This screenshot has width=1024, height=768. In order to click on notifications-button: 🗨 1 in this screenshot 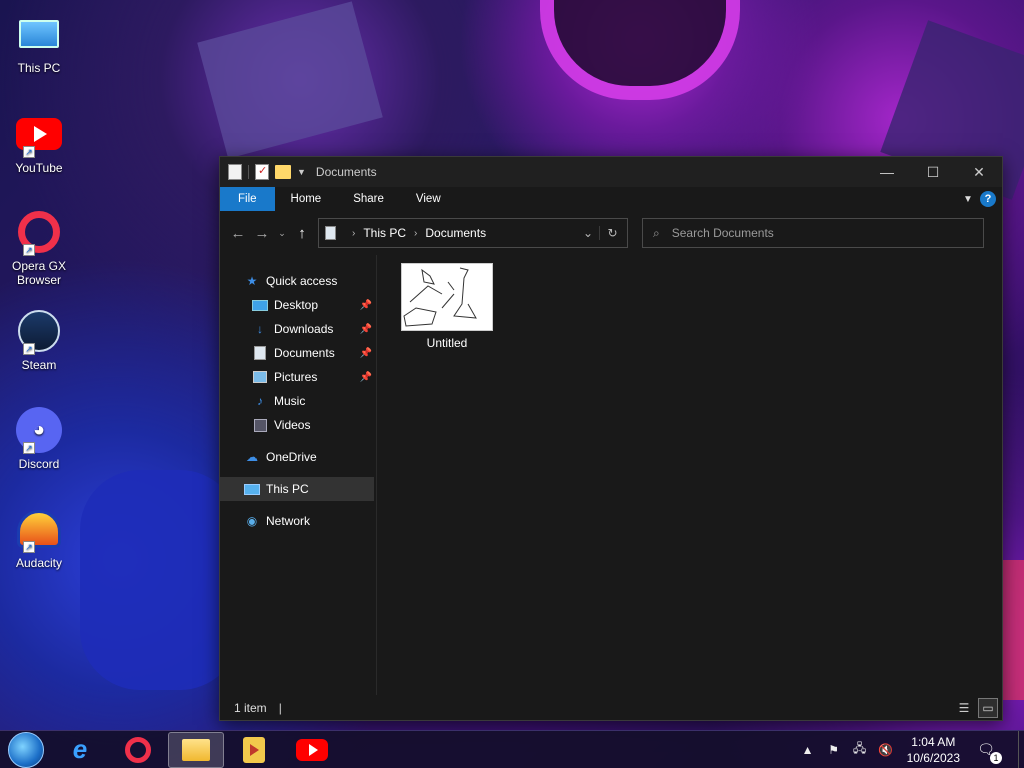, I will do `click(988, 751)`.